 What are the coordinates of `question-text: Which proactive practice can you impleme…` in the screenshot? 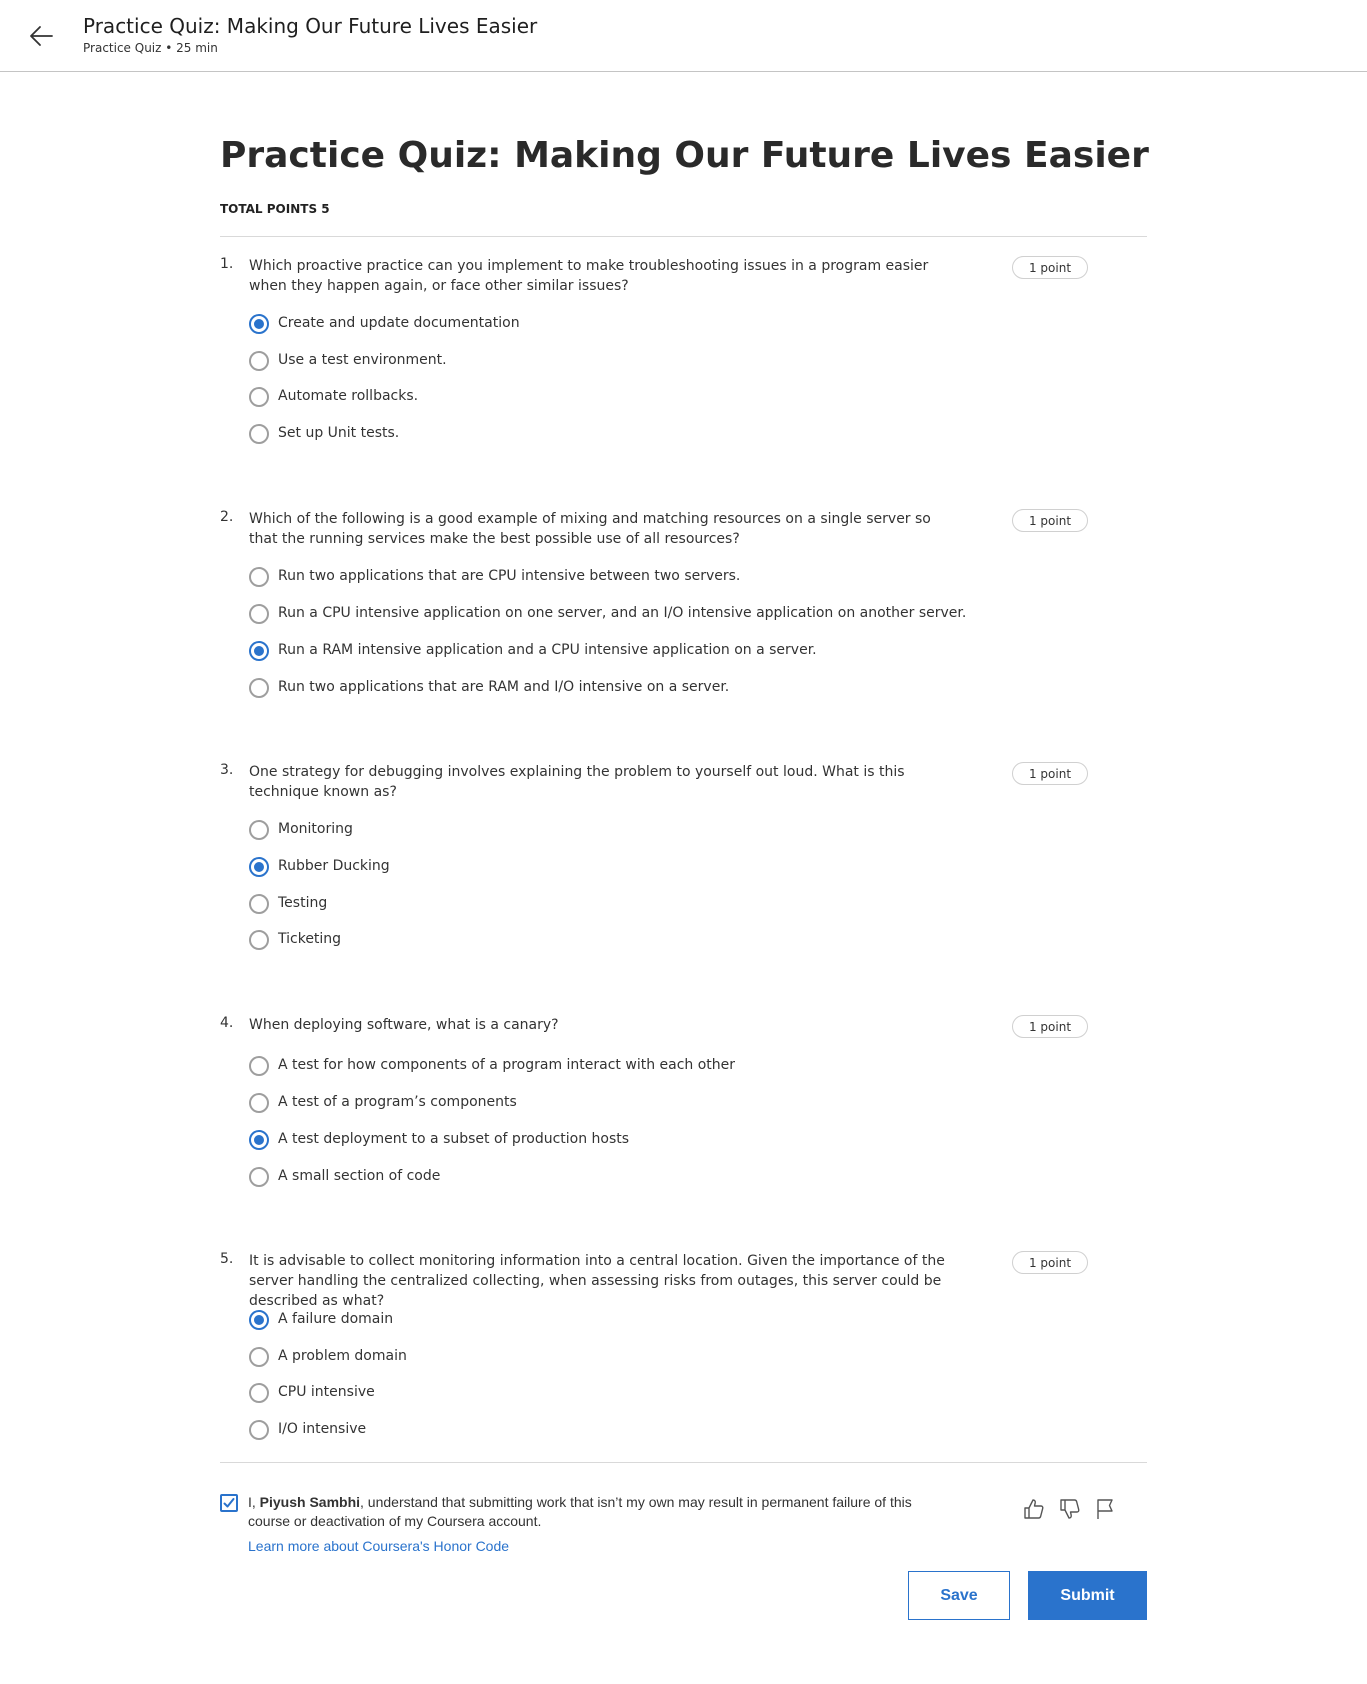 It's located at (589, 276).